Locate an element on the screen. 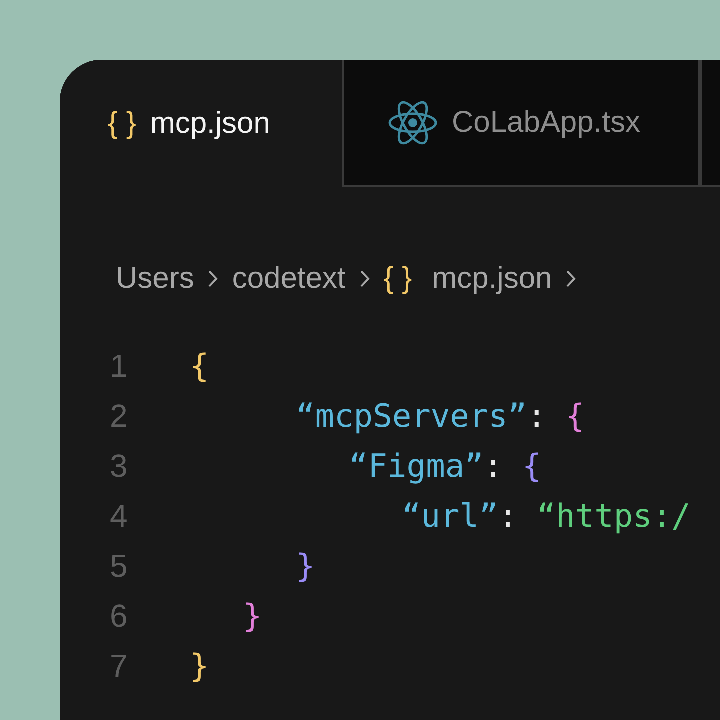  line-number: 7 is located at coordinates (119, 666).